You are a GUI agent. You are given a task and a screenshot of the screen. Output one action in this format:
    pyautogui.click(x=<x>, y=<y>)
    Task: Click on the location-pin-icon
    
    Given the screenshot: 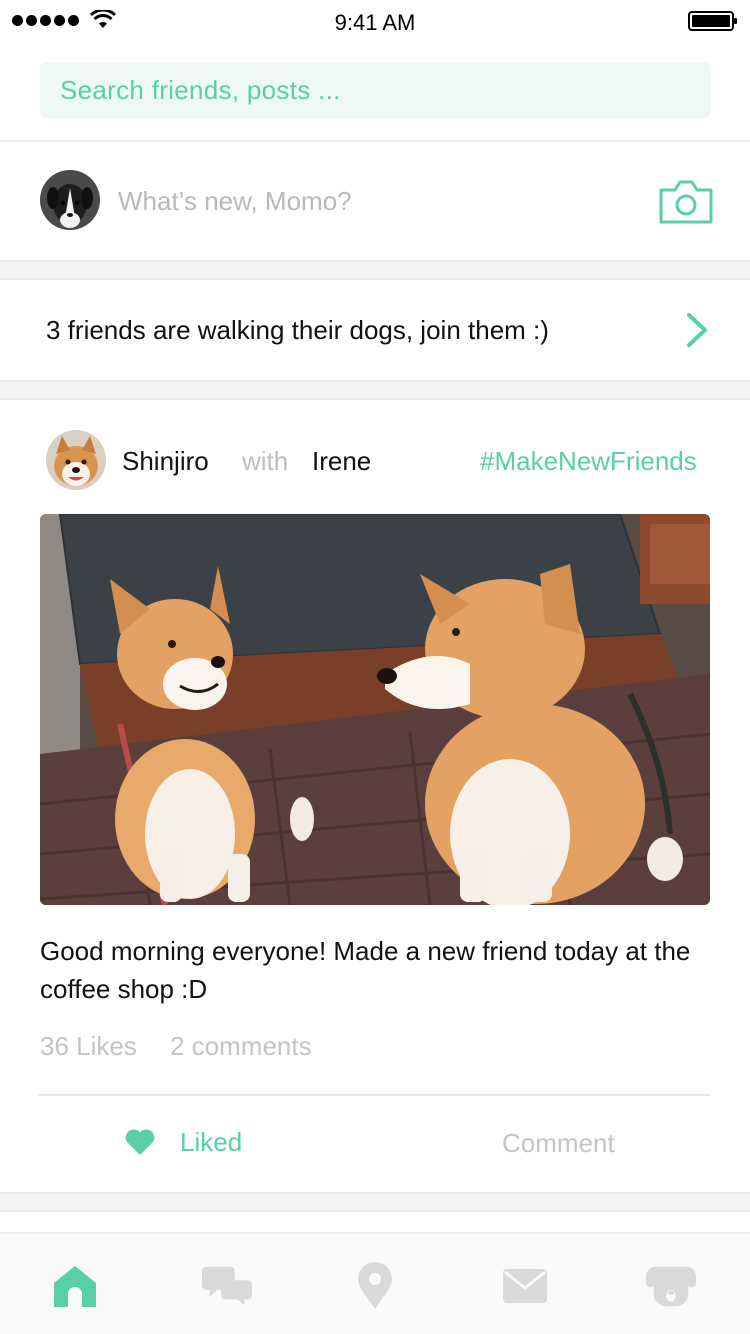 What is the action you would take?
    pyautogui.click(x=375, y=1285)
    